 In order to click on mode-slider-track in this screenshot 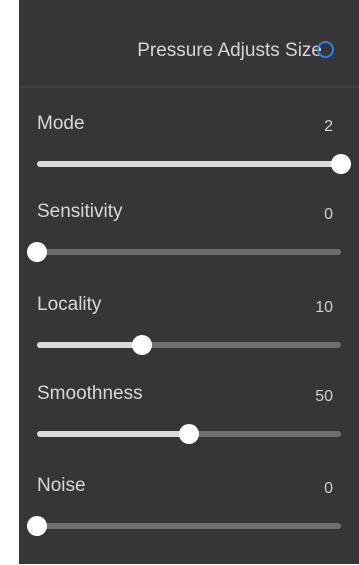, I will do `click(194, 164)`.